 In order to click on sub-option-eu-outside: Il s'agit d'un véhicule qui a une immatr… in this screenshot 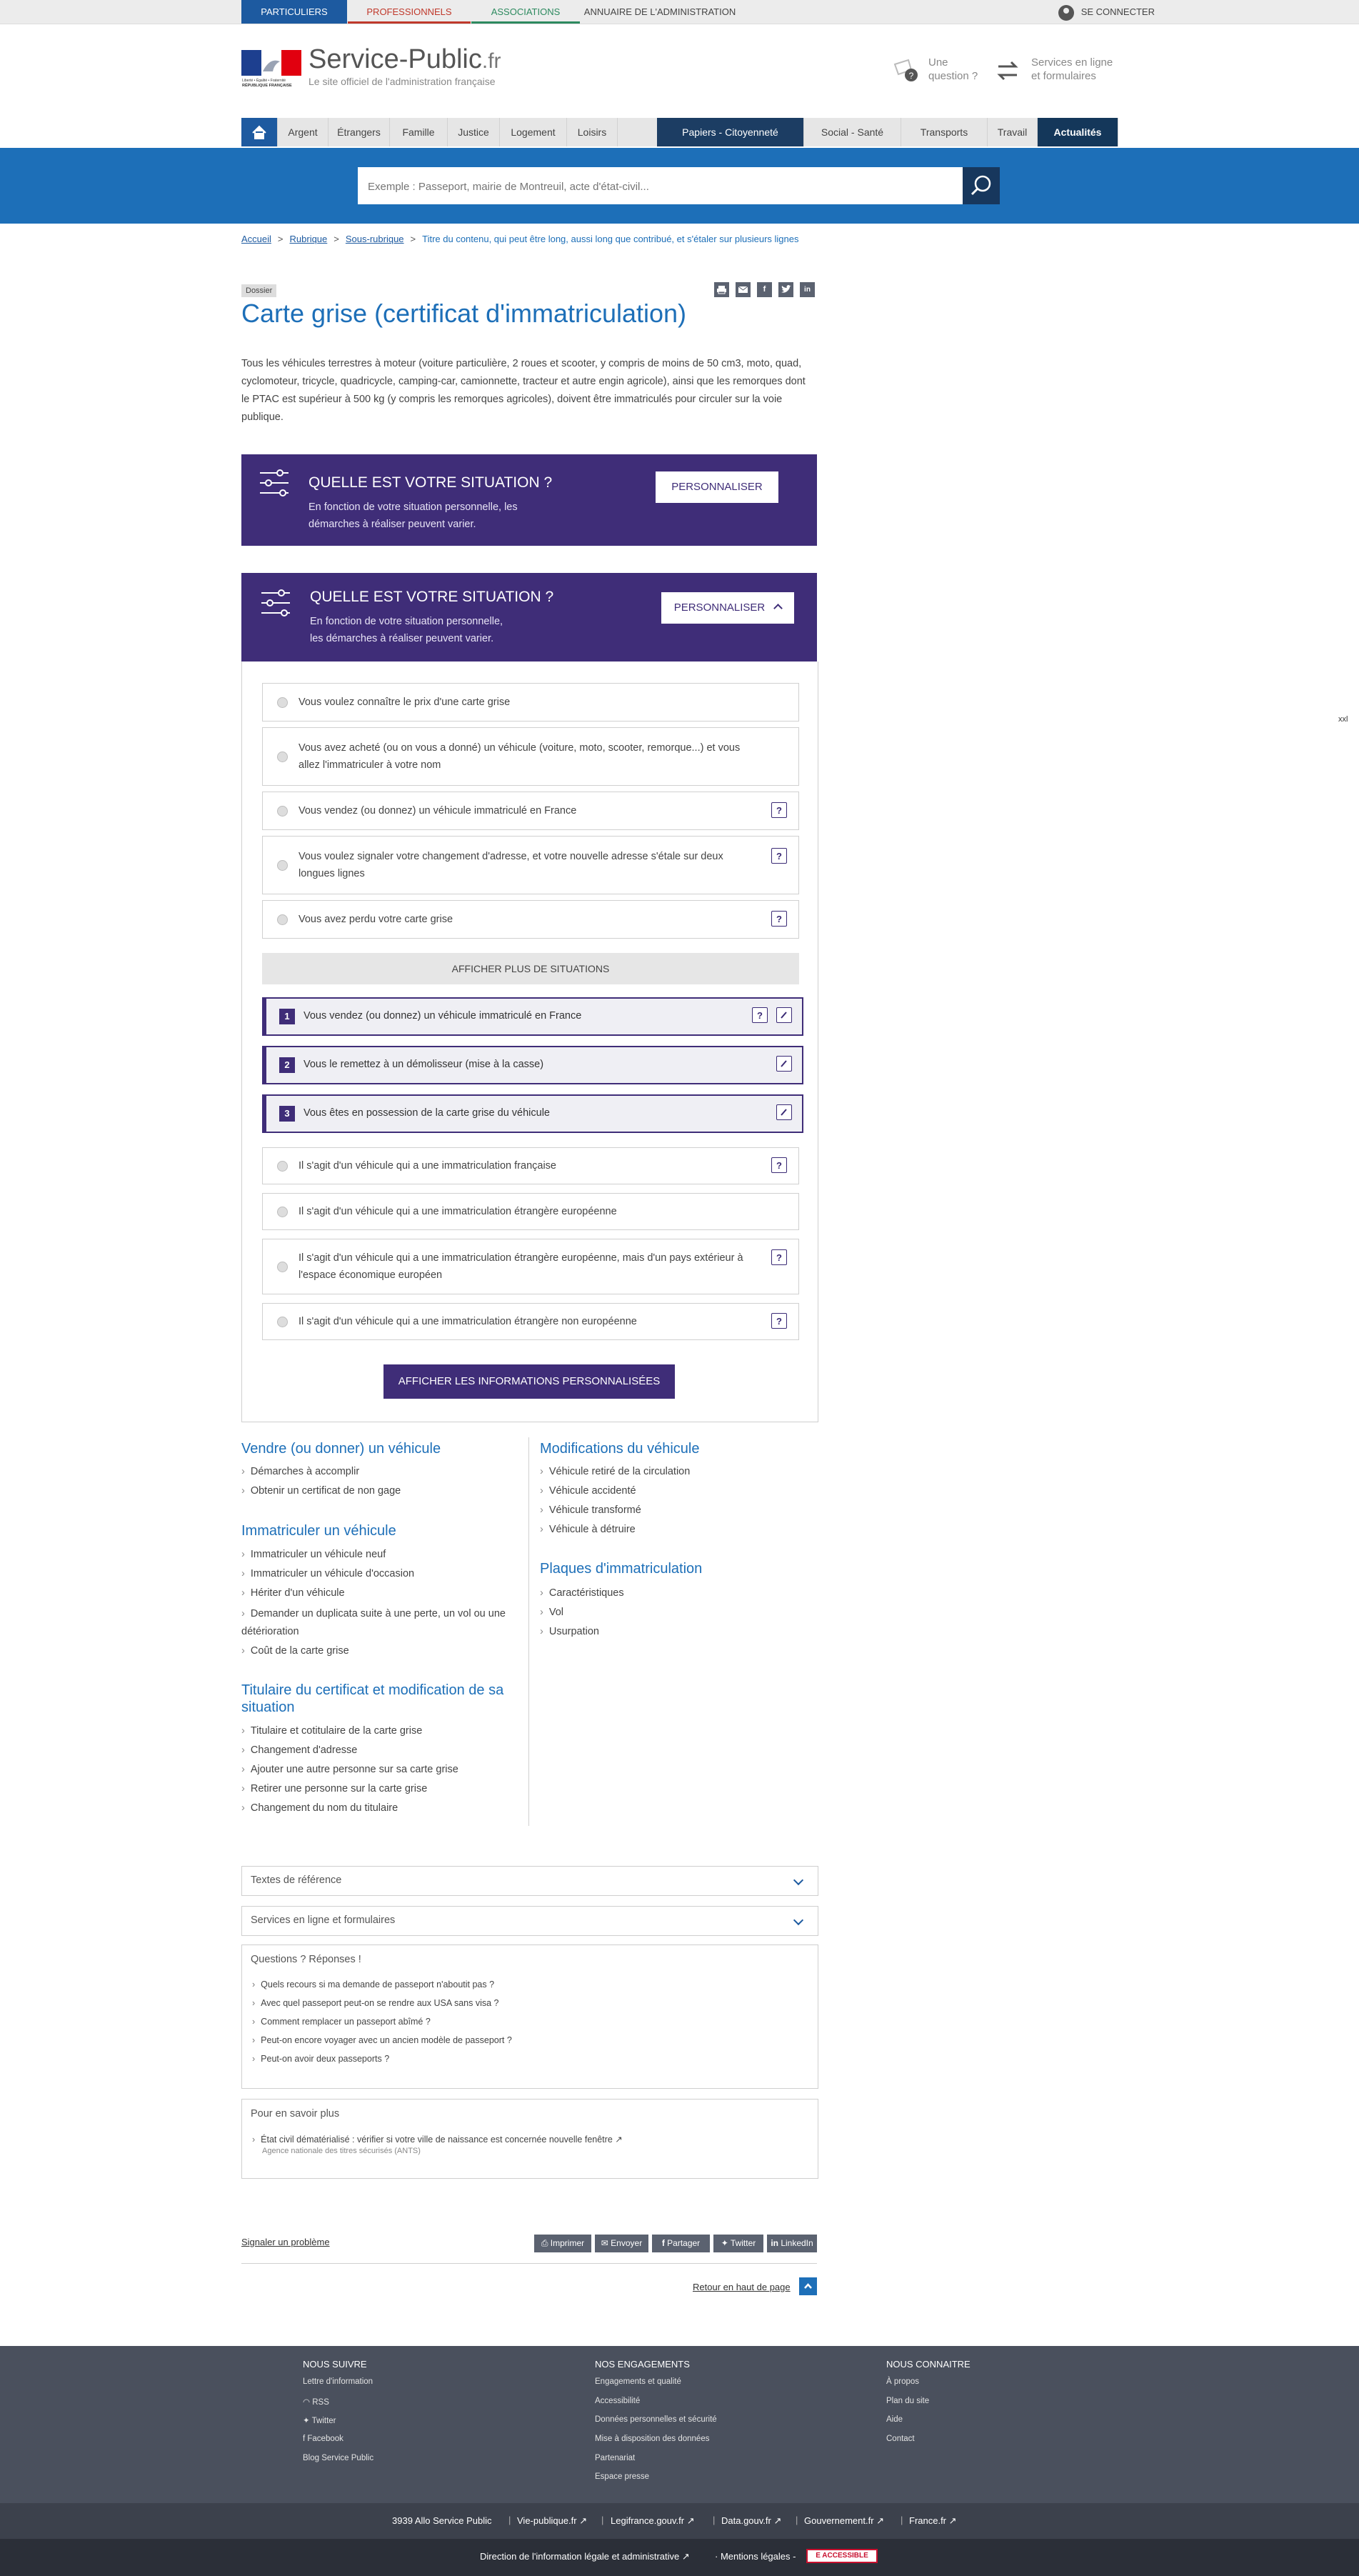, I will do `click(530, 1267)`.